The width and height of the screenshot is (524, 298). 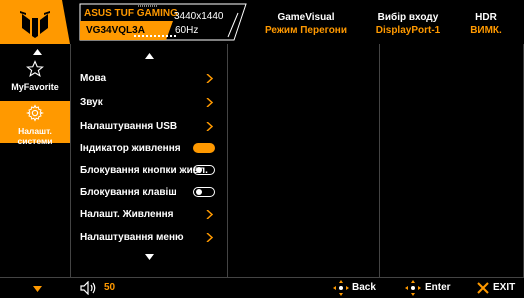 I want to click on scroll-down-icon, so click(x=37, y=289).